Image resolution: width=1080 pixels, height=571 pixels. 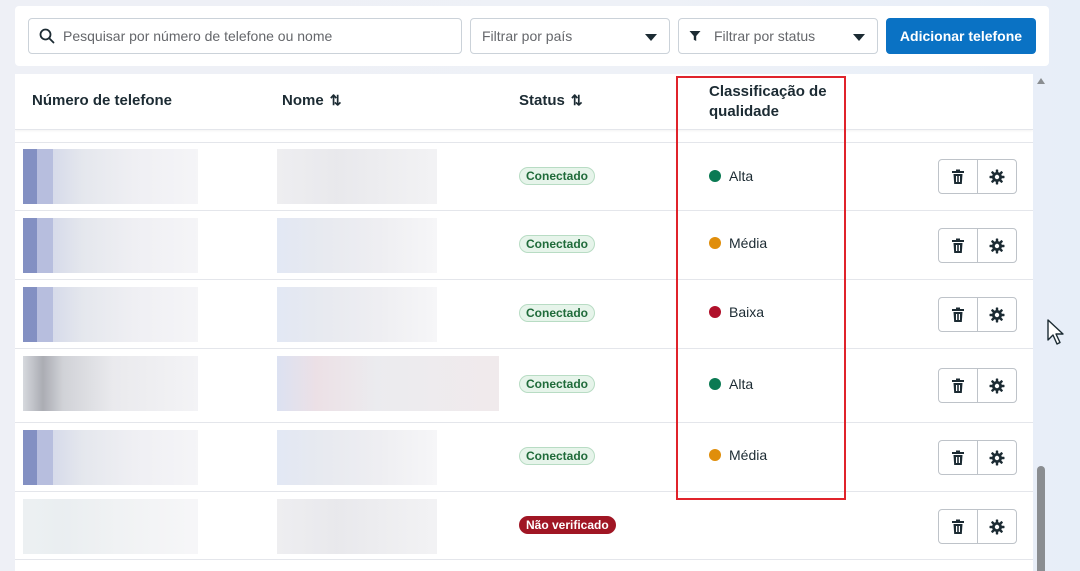 I want to click on status-filter-label: Filtrar por status, so click(x=765, y=36).